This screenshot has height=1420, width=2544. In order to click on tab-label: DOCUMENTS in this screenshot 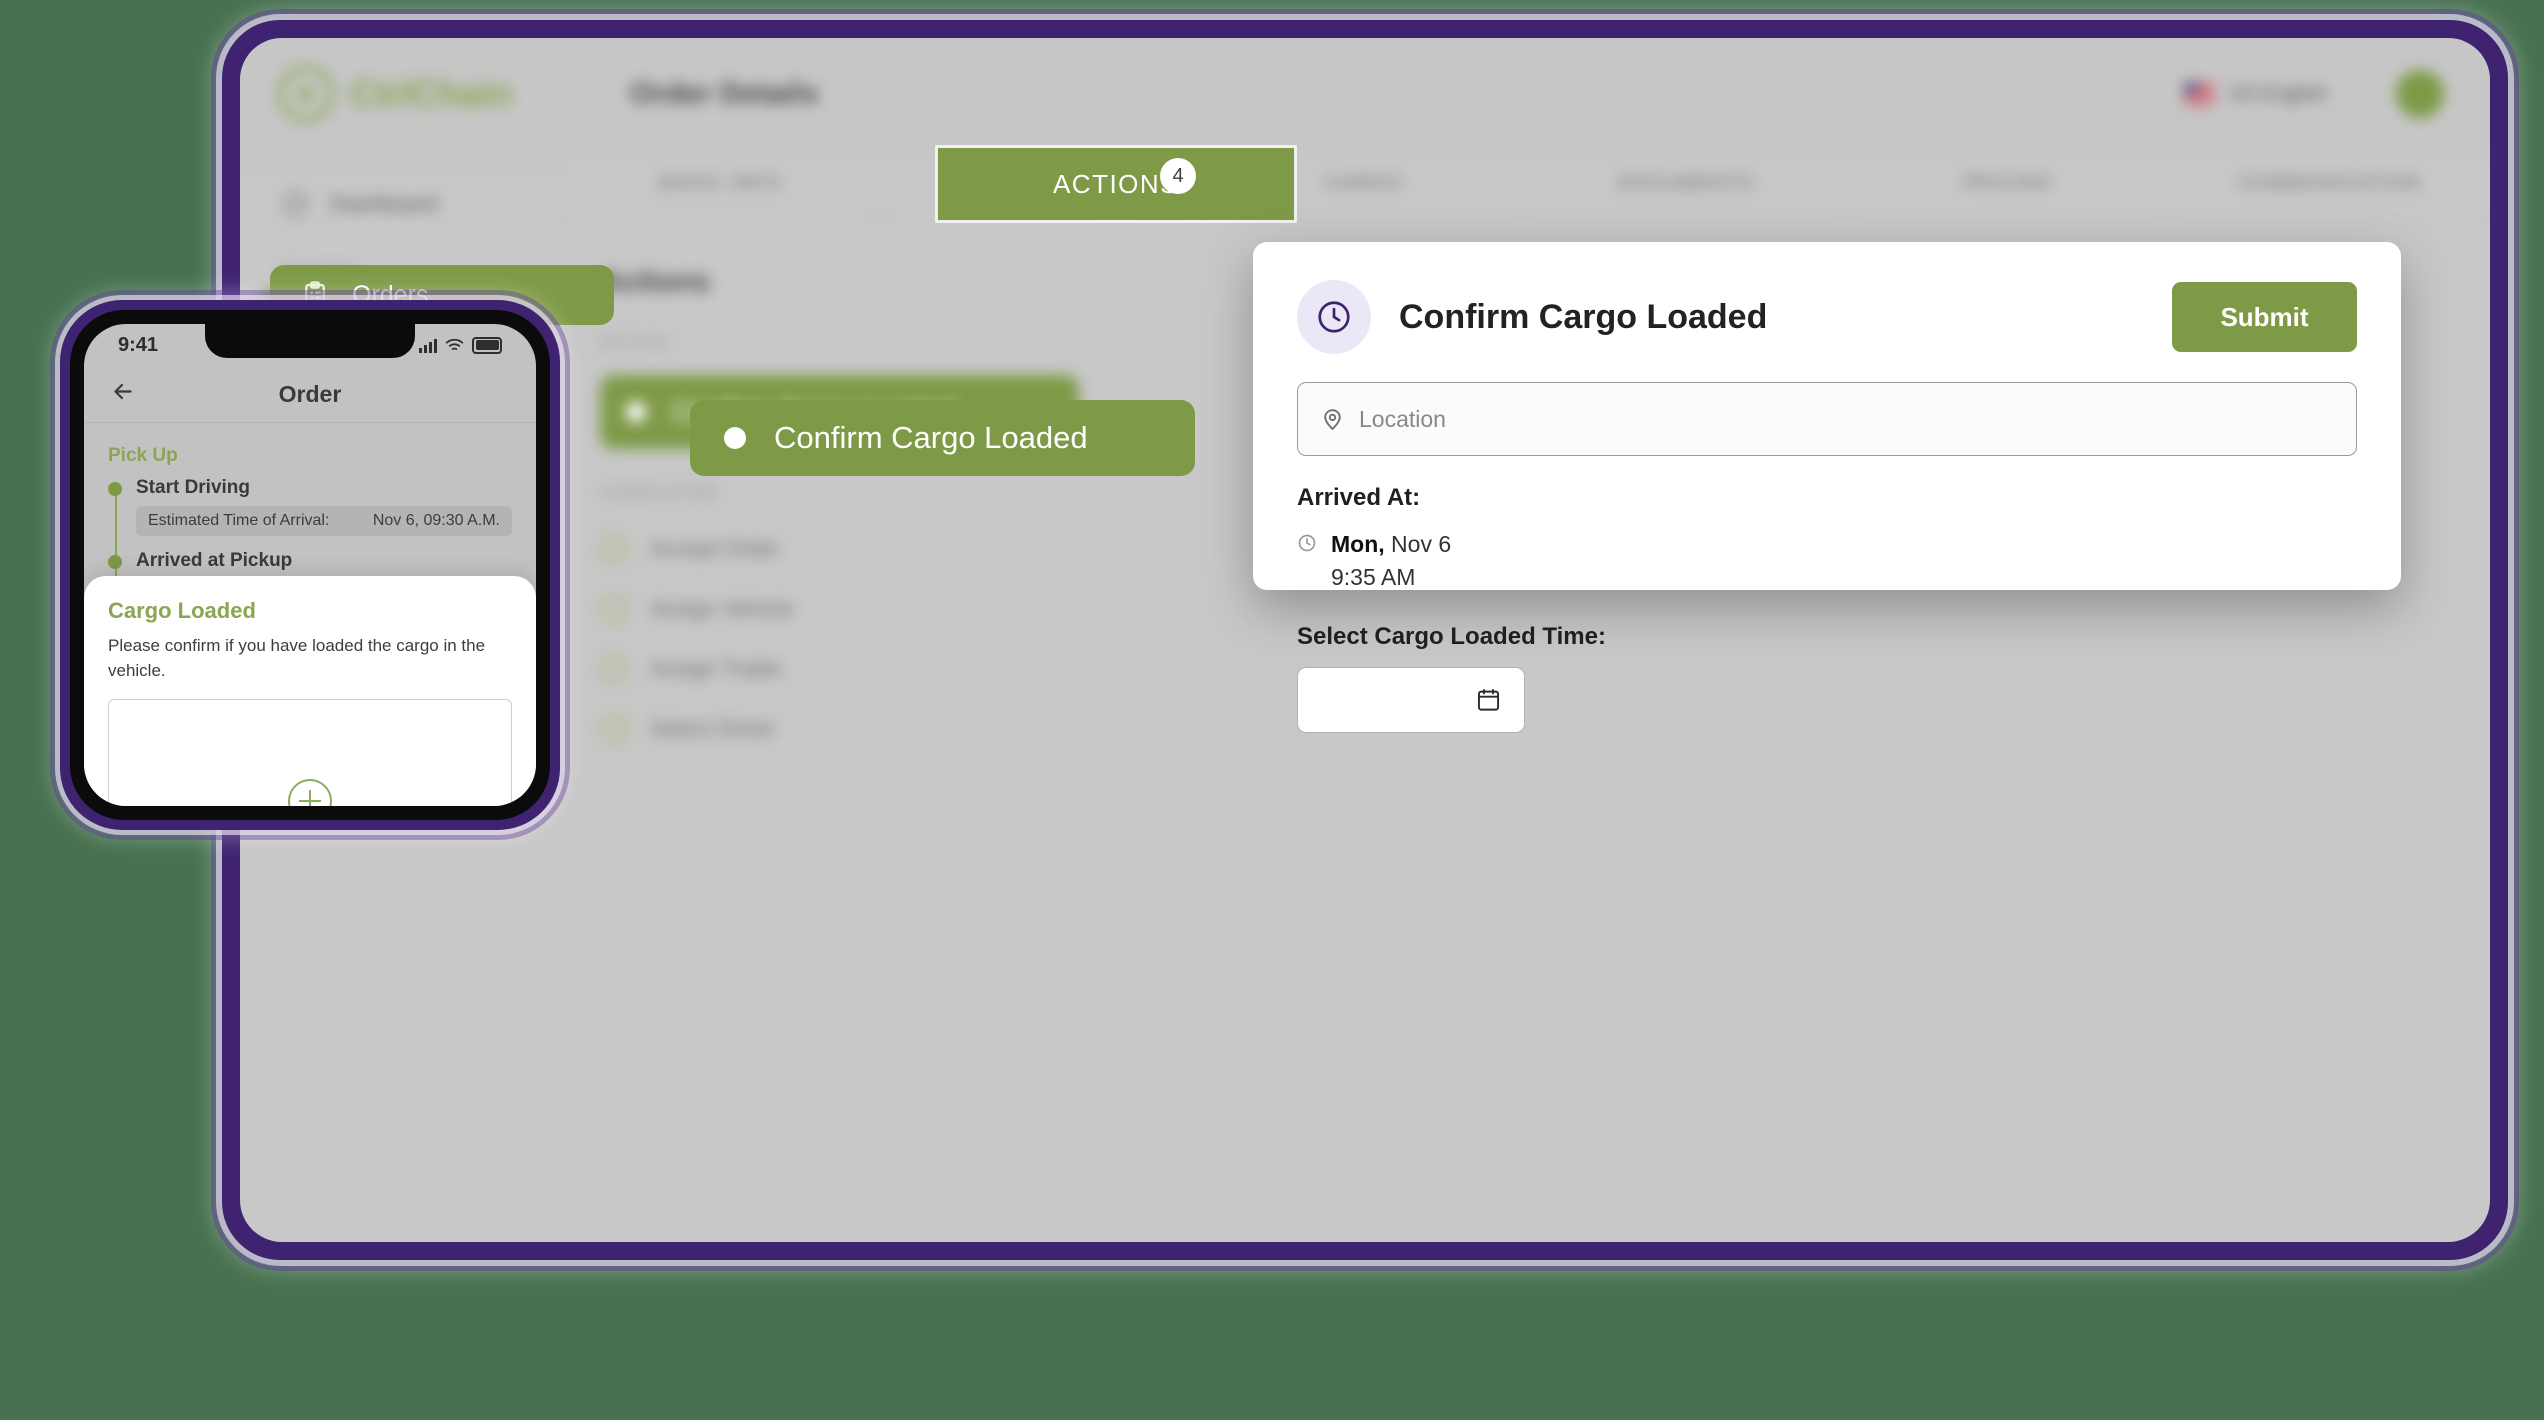, I will do `click(1685, 183)`.